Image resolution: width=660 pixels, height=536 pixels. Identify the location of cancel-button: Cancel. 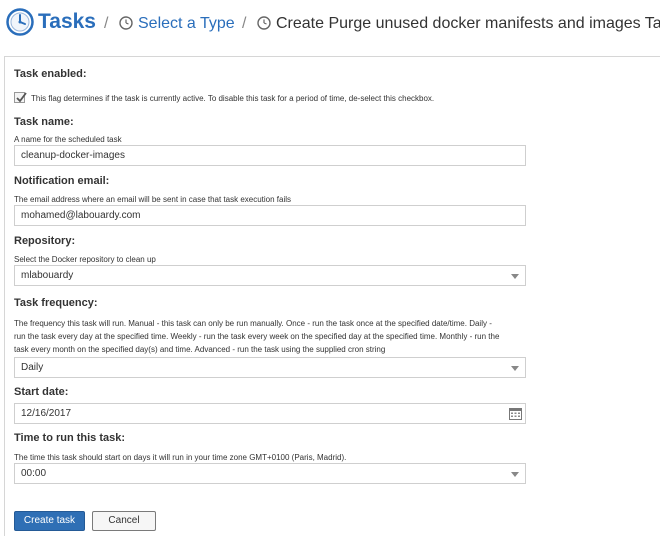
(124, 521).